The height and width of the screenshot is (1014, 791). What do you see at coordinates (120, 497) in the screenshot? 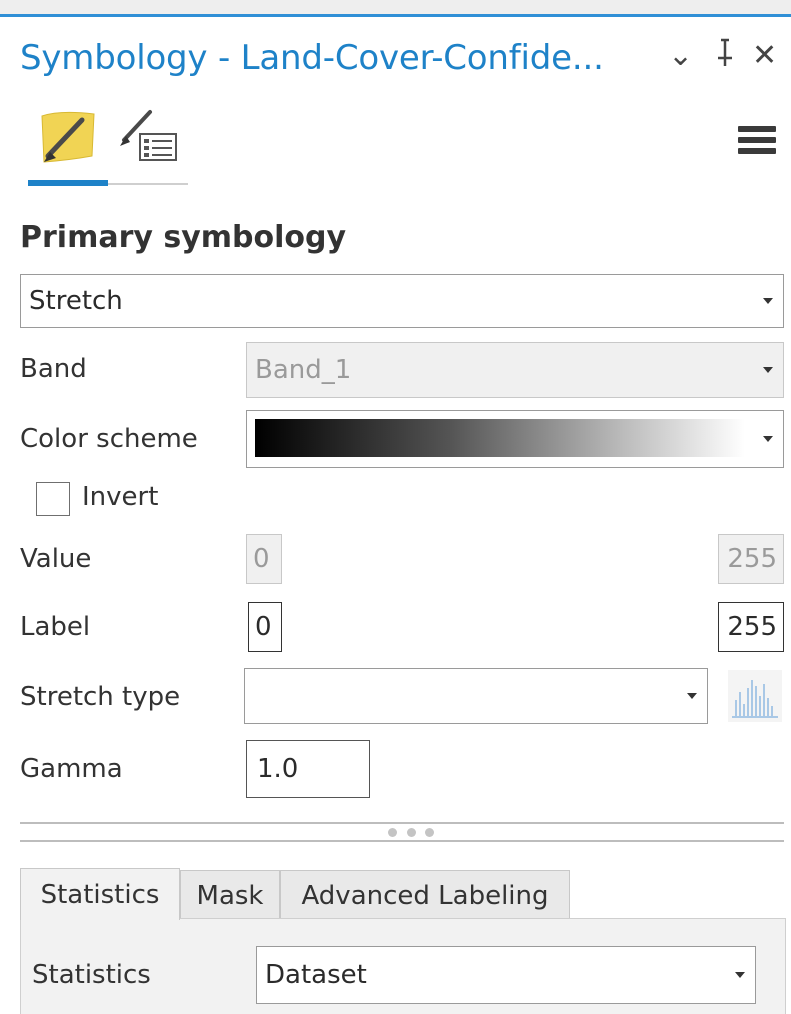
I see `invert-label: Invert` at bounding box center [120, 497].